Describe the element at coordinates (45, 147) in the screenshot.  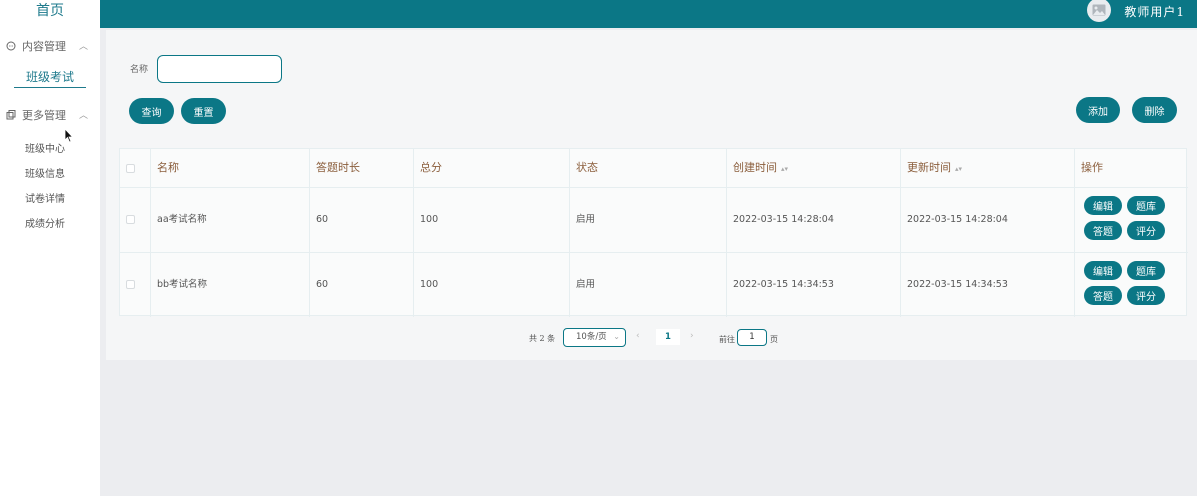
I see `sidebar-item-class-center: 班级中心` at that location.